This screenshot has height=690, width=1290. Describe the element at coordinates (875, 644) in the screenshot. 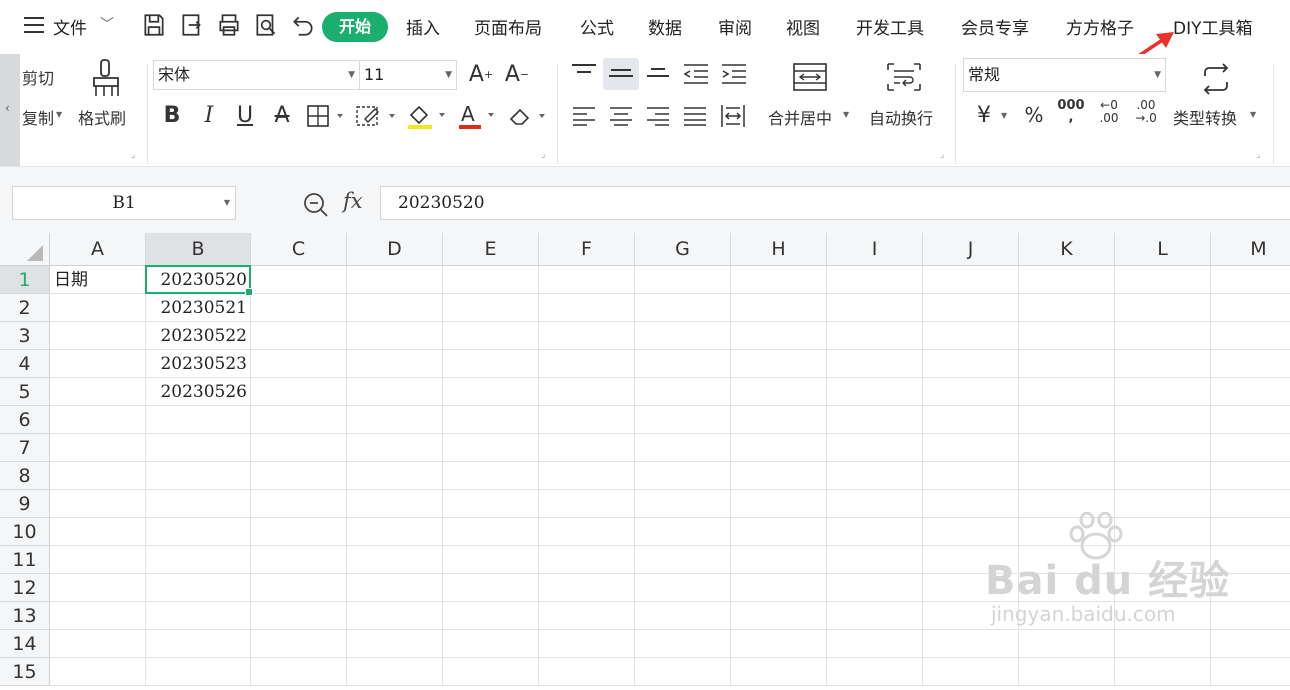

I see `cell-i14` at that location.